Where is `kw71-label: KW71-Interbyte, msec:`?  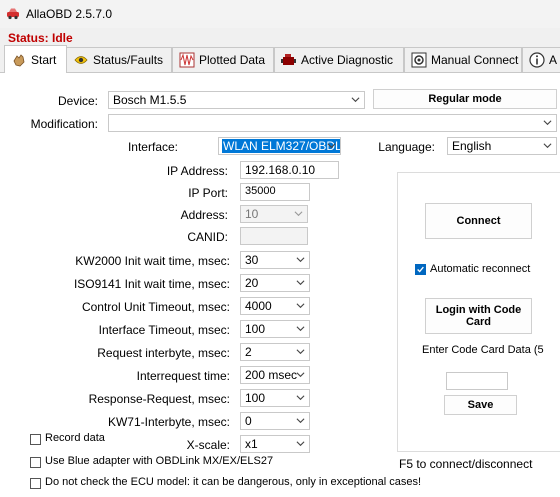 kw71-label: KW71-Interbyte, msec: is located at coordinates (168, 422).